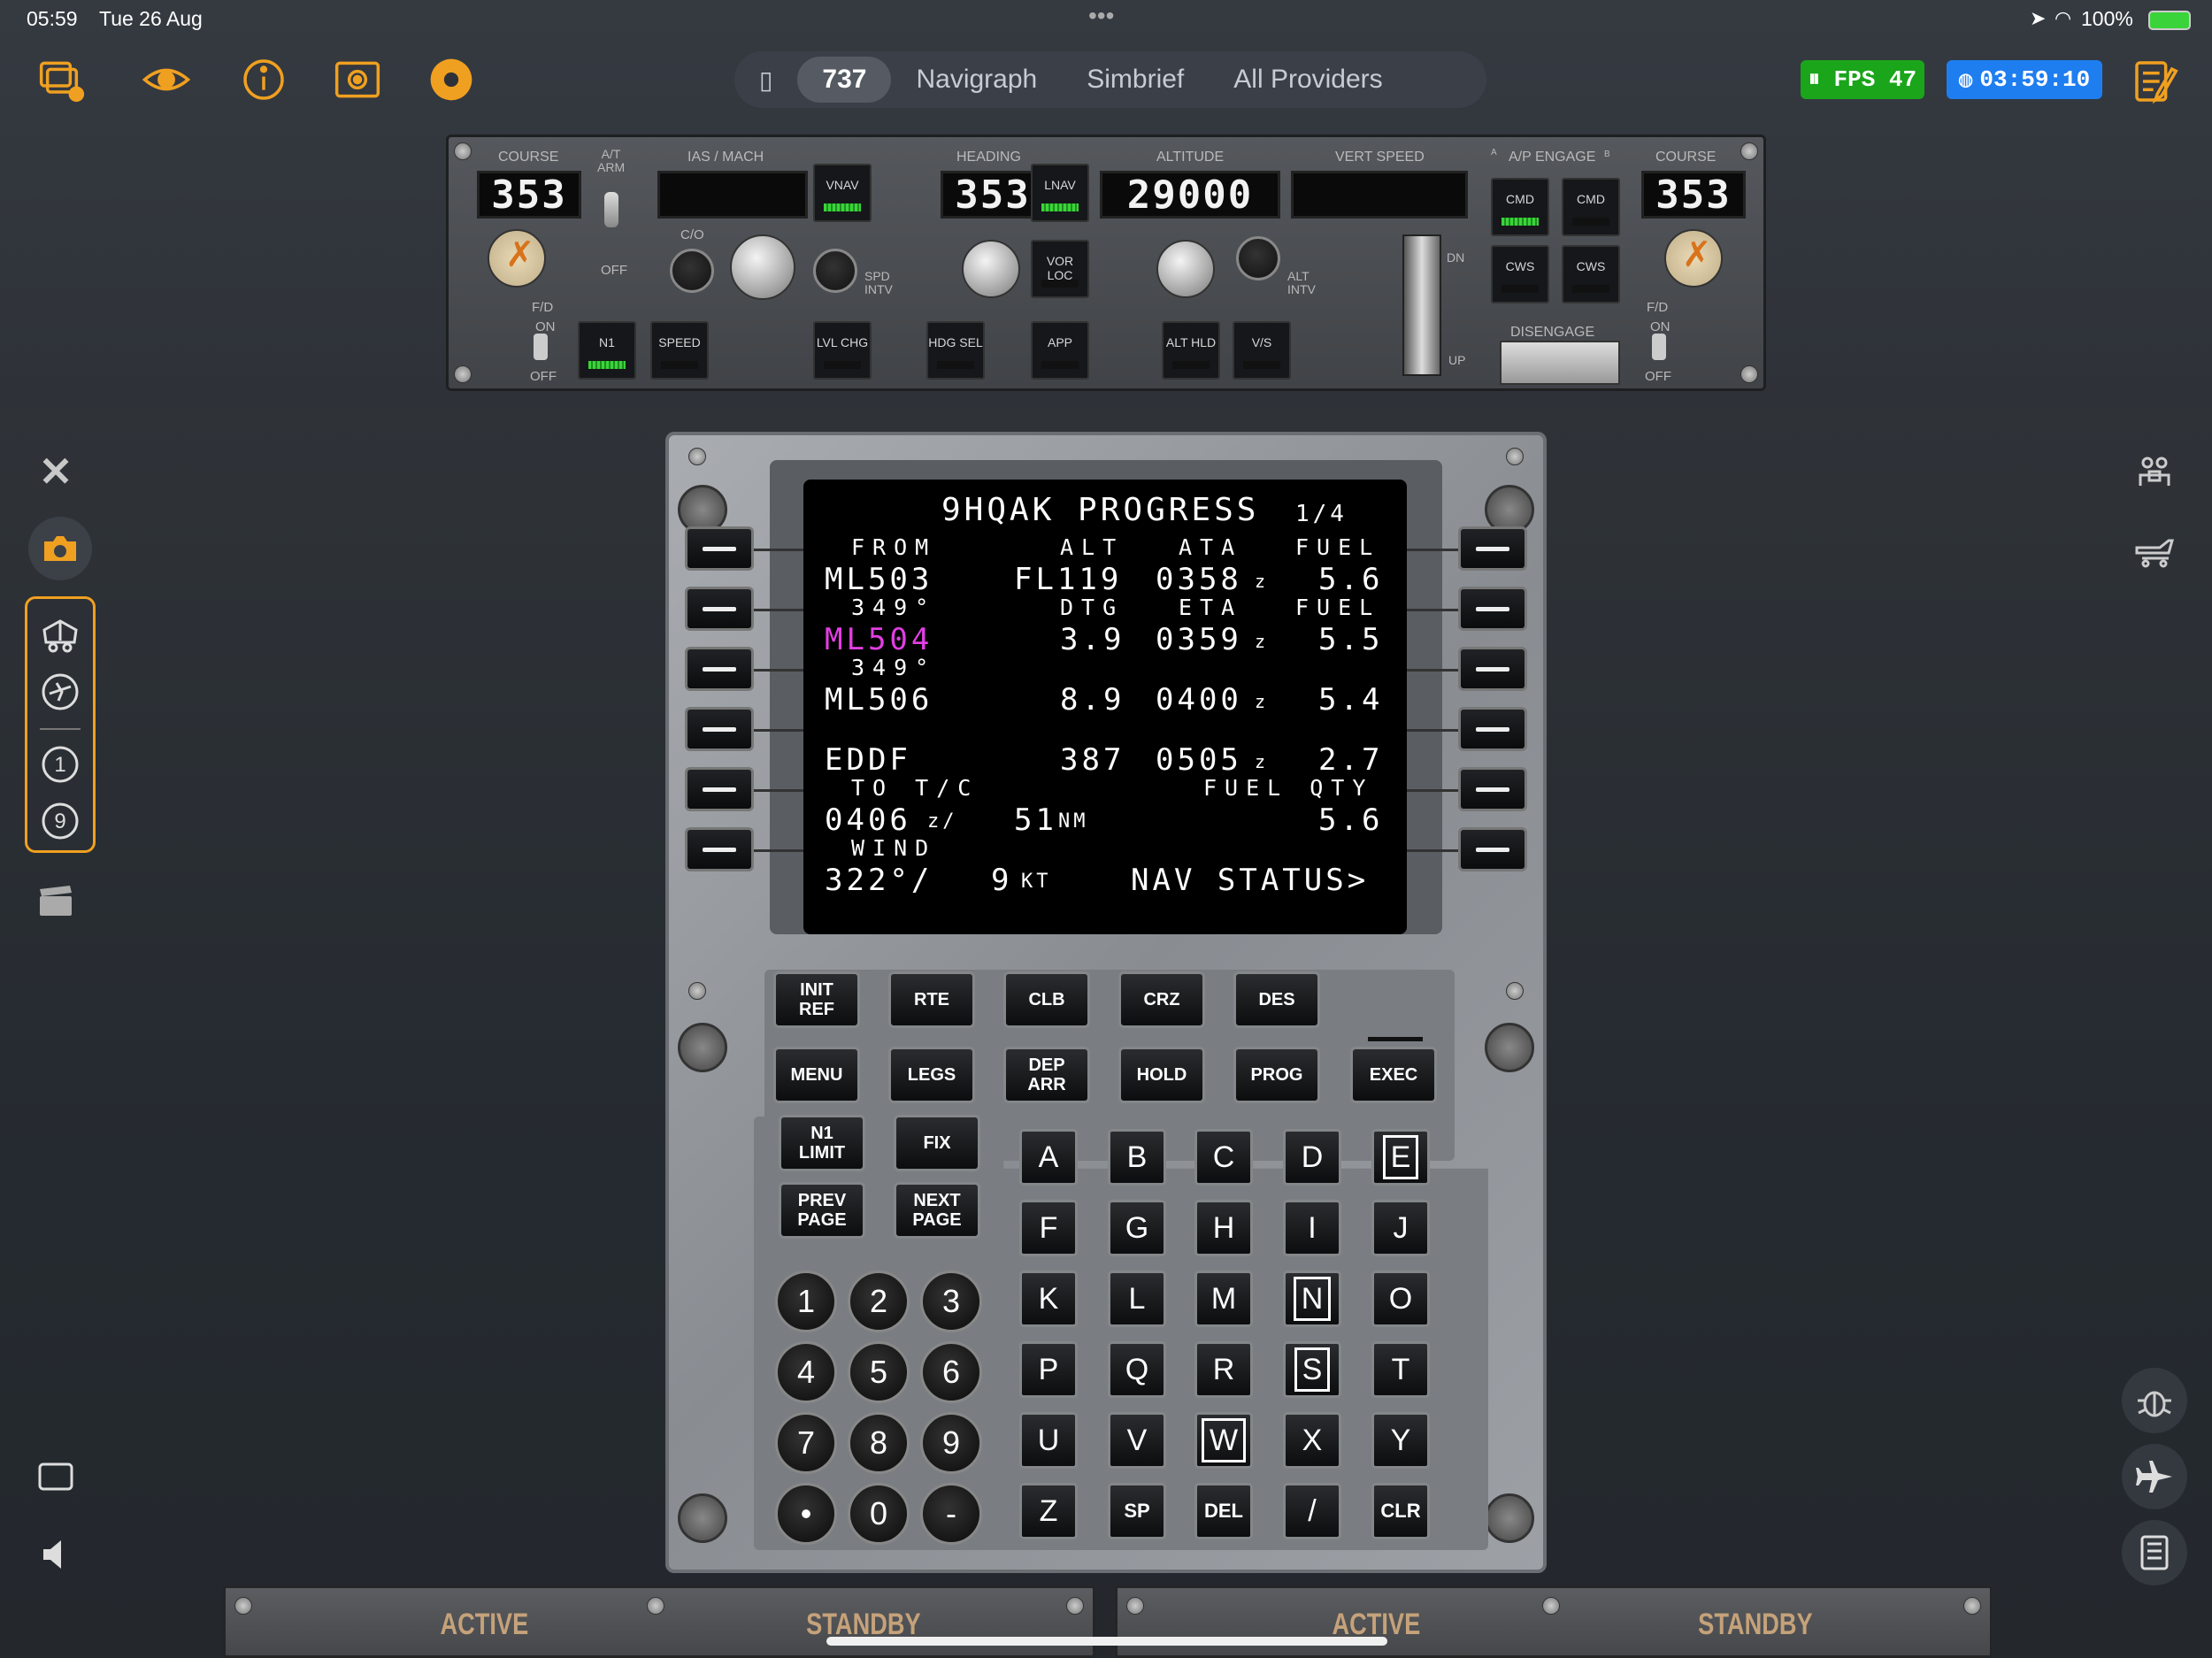 Image resolution: width=2212 pixels, height=1658 pixels. Describe the element at coordinates (1312, 1369) in the screenshot. I see `key-s: S` at that location.